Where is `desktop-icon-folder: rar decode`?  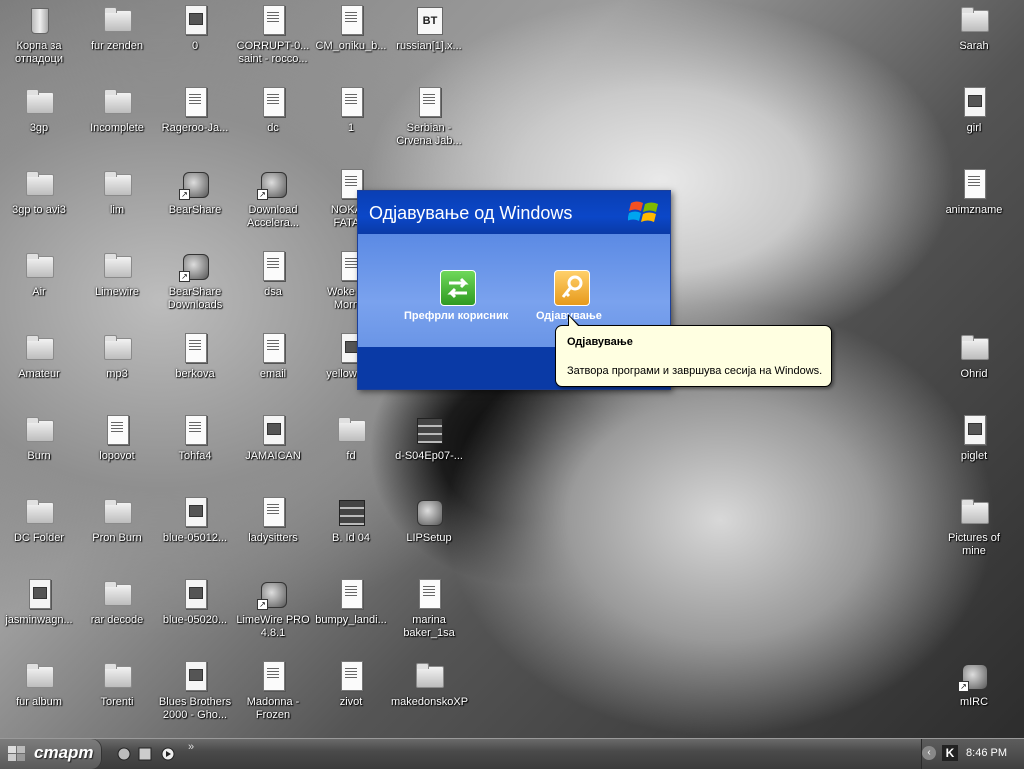 desktop-icon-folder: rar decode is located at coordinates (117, 611).